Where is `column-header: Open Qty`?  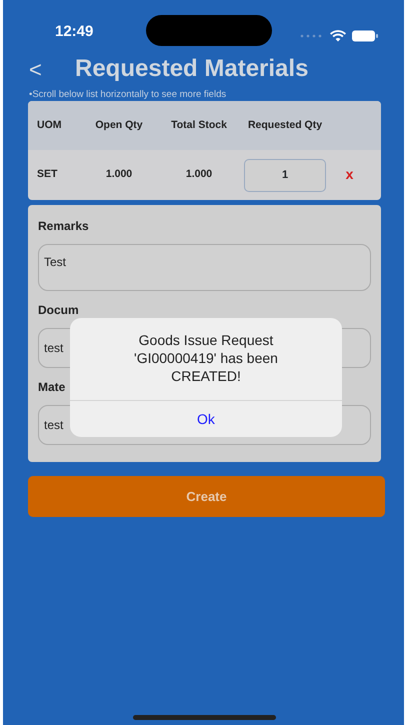 column-header: Open Qty is located at coordinates (119, 125).